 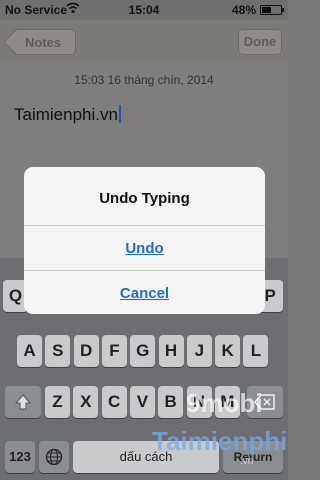 What do you see at coordinates (43, 42) in the screenshot?
I see `back-button-label: Notes` at bounding box center [43, 42].